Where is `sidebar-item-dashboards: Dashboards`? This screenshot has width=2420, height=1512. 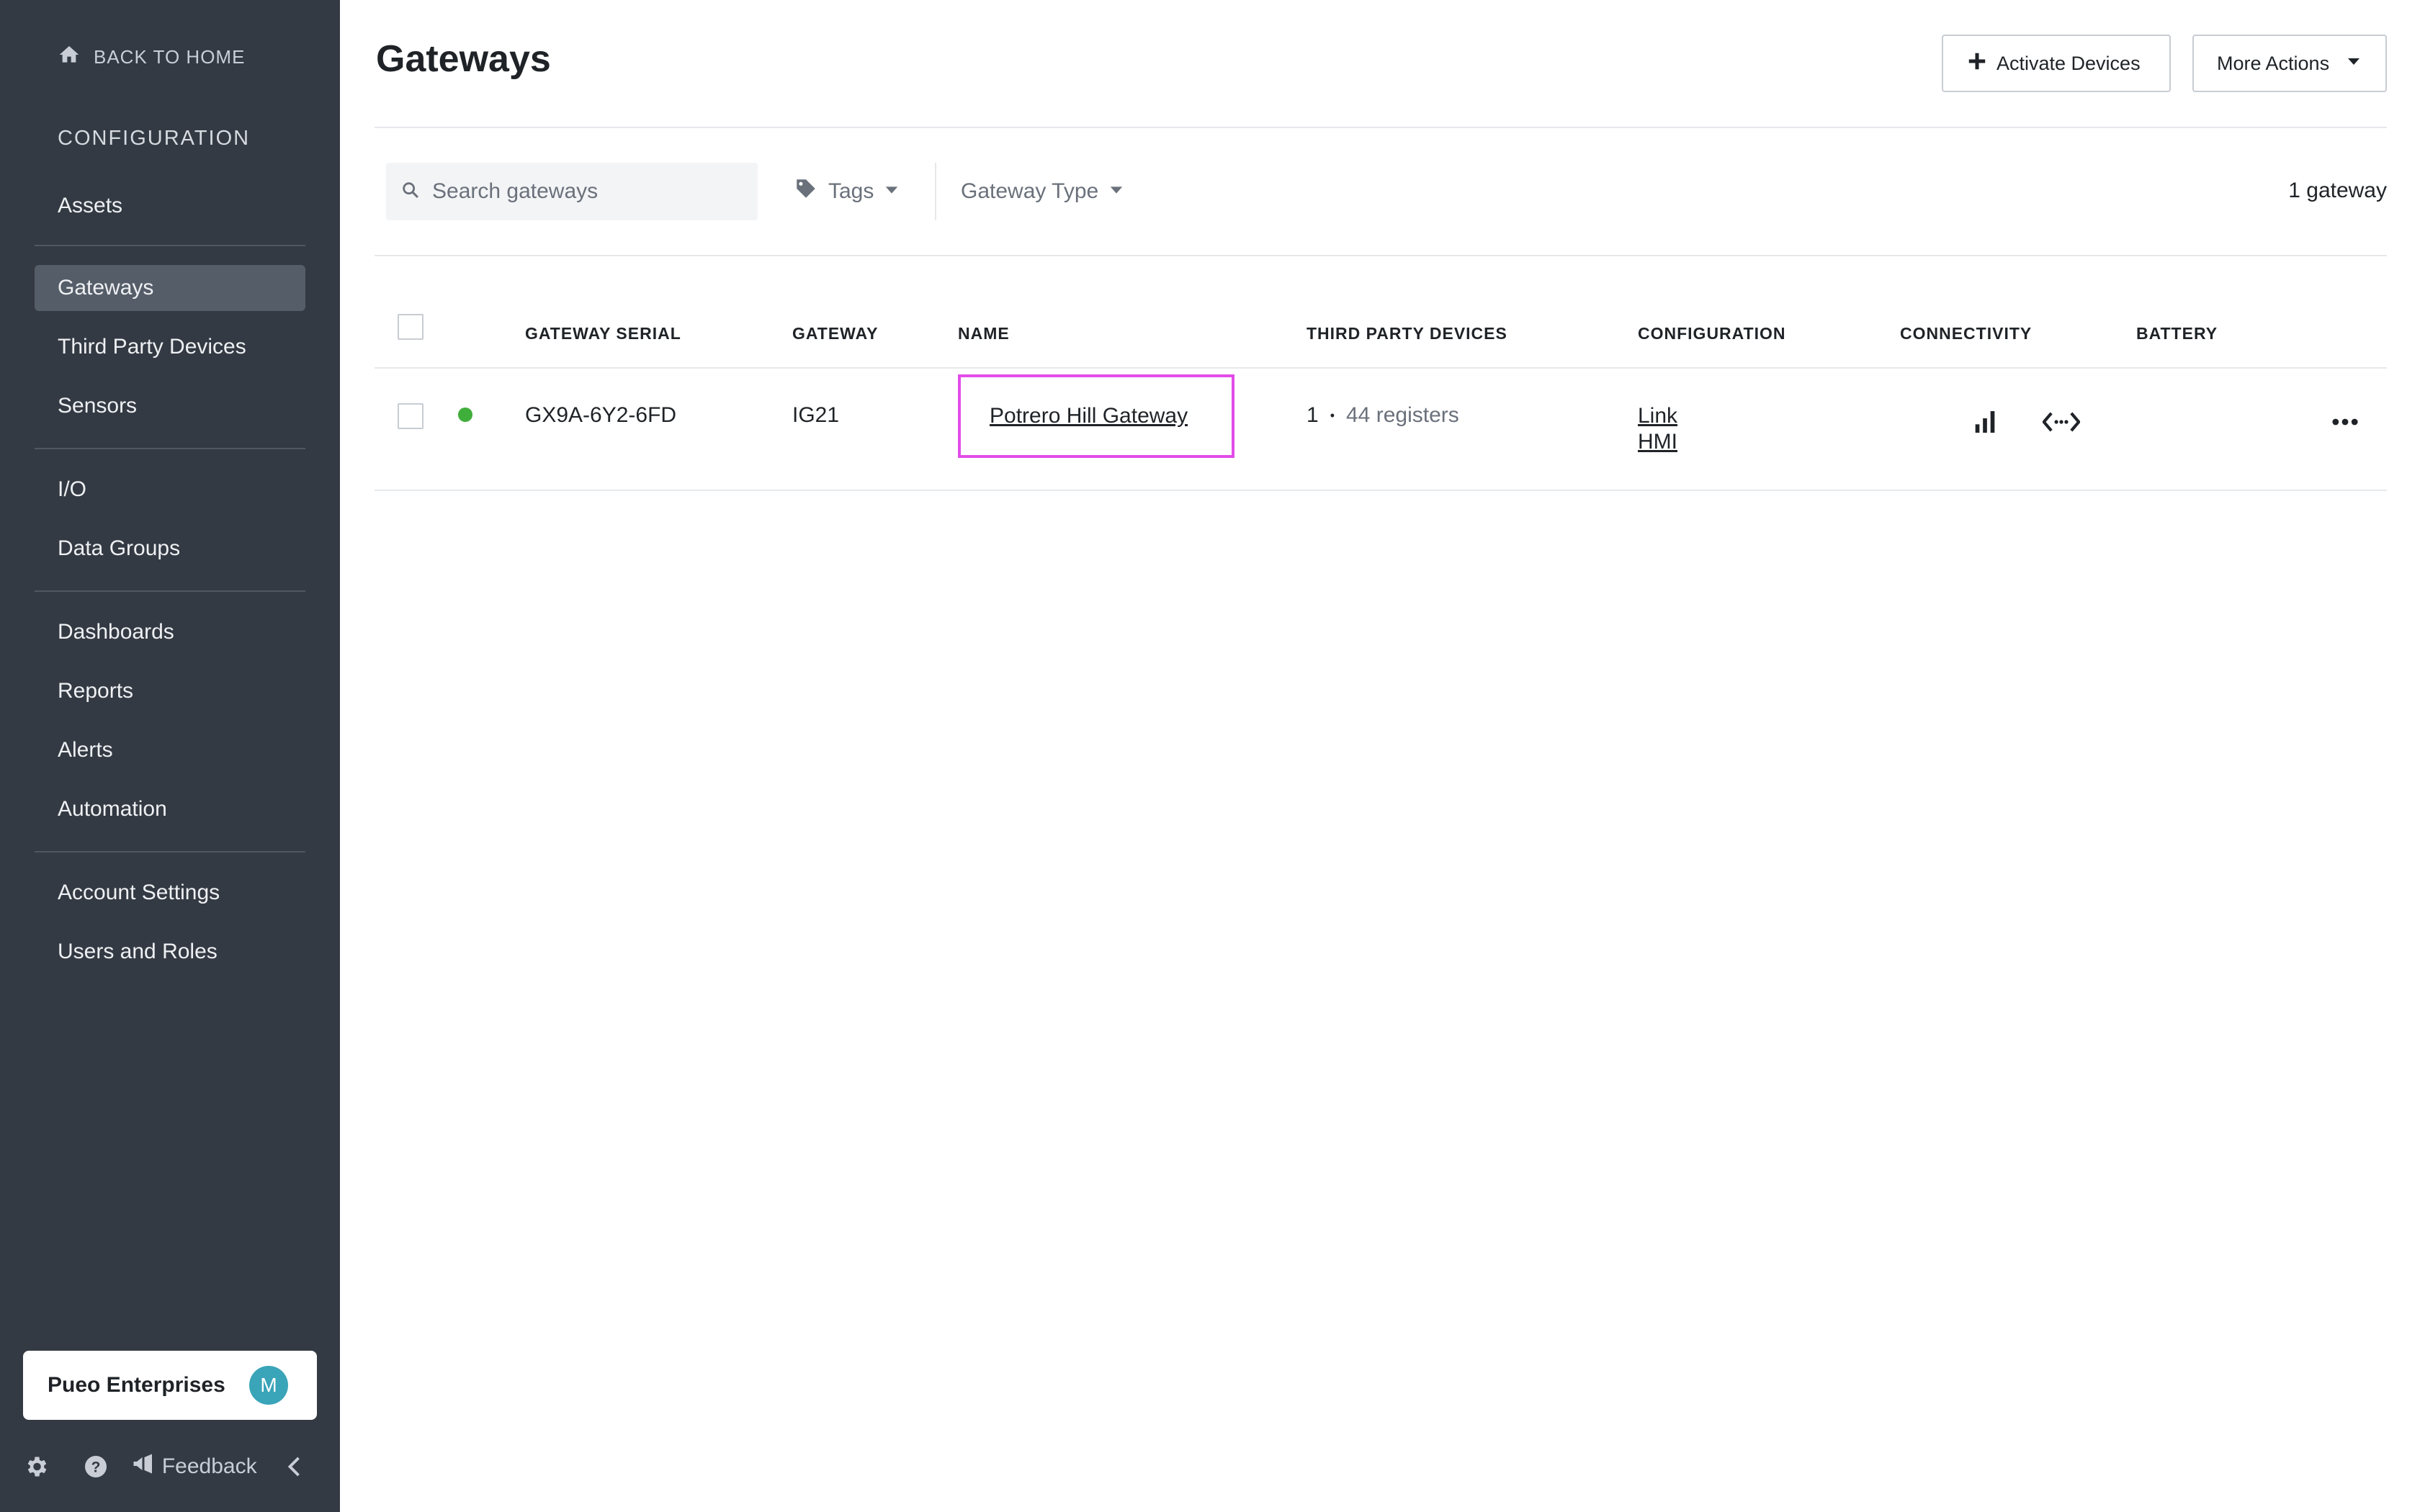 sidebar-item-dashboards: Dashboards is located at coordinates (170, 632).